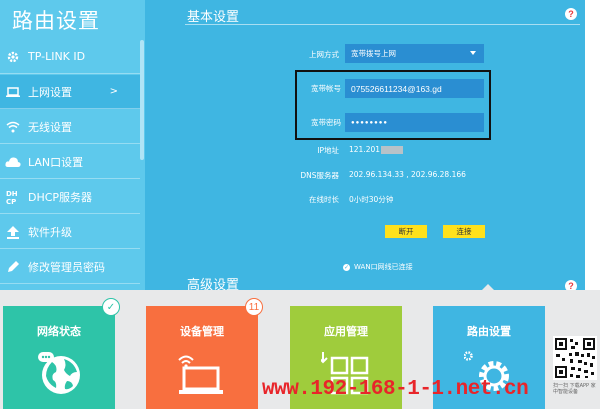 This screenshot has height=409, width=600. I want to click on sidebar-item-wireless: 无线设置, so click(70, 127).